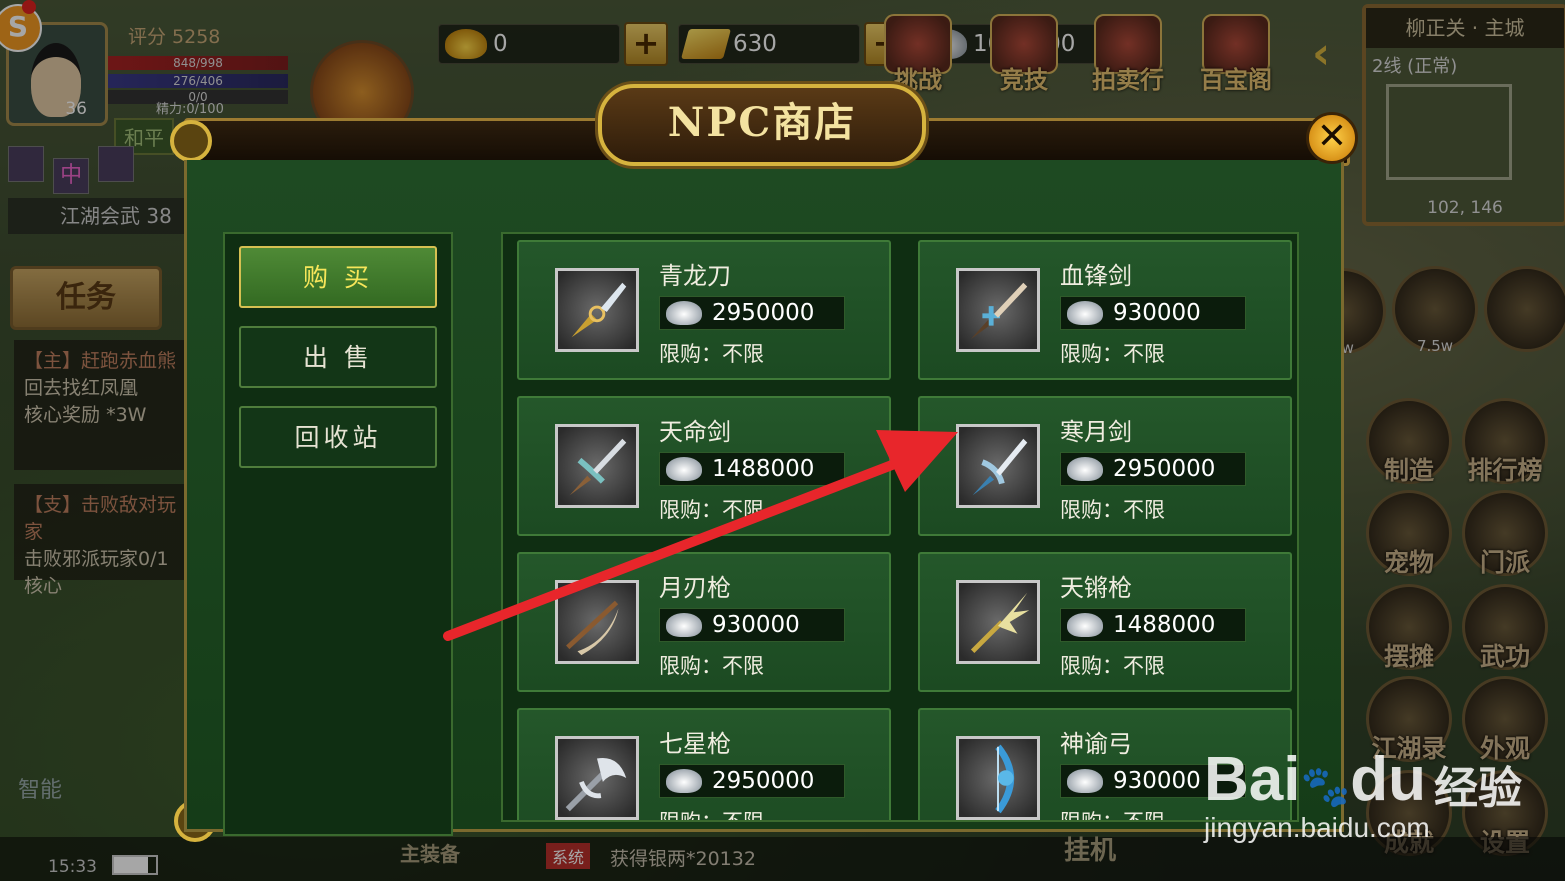 The height and width of the screenshot is (881, 1565). Describe the element at coordinates (1096, 432) in the screenshot. I see `item-name: 寒月剑` at that location.